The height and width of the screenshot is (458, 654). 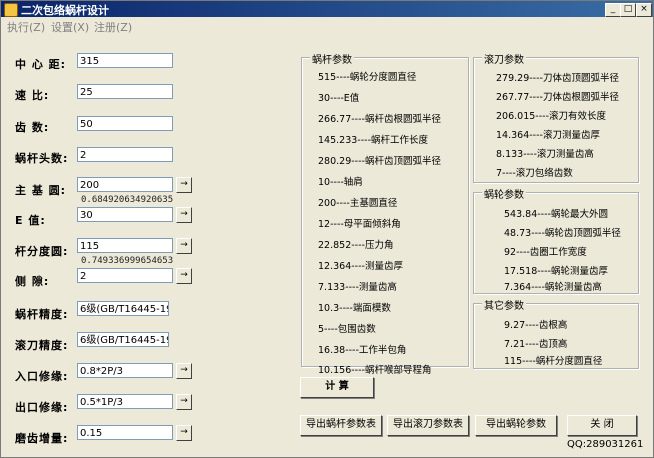 What do you see at coordinates (113, 27) in the screenshot?
I see `menu-register: 注册(Z)` at bounding box center [113, 27].